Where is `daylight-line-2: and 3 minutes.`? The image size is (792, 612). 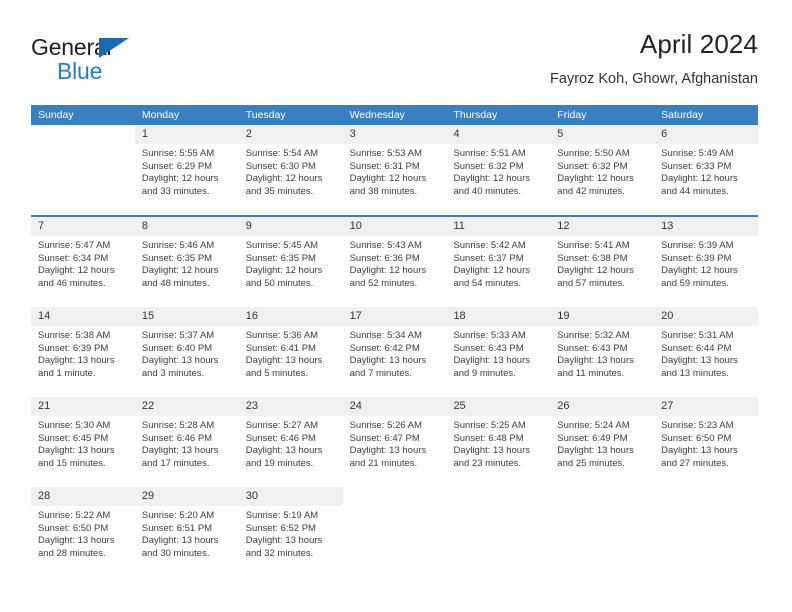 daylight-line-2: and 3 minutes. is located at coordinates (173, 373).